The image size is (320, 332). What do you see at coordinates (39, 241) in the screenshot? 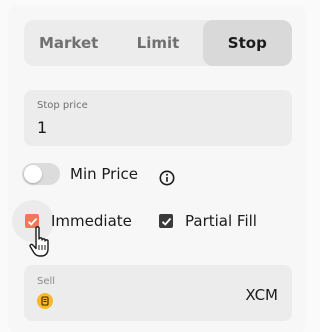
I see `hand-cursor-icon` at bounding box center [39, 241].